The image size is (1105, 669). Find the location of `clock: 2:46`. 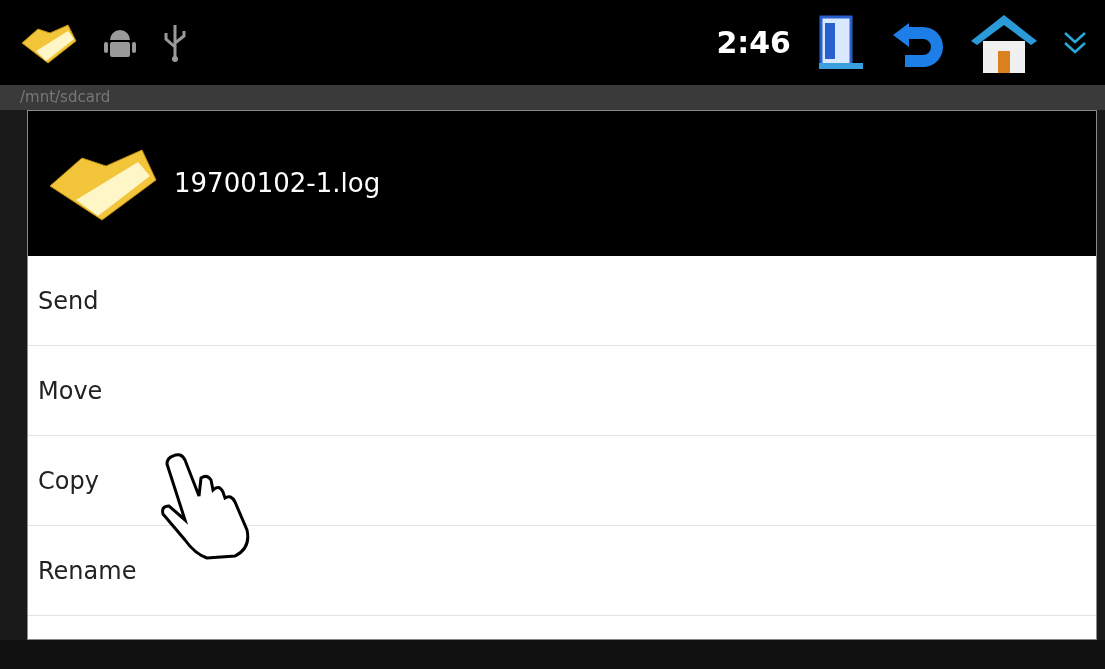

clock: 2:46 is located at coordinates (753, 43).